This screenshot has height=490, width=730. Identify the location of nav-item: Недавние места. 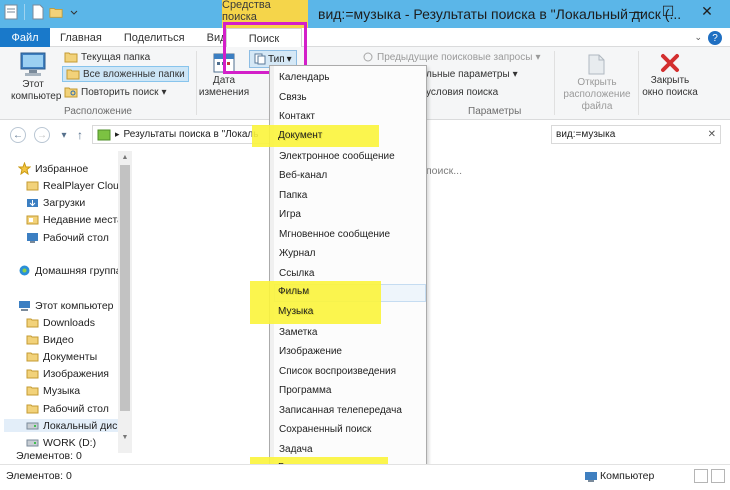
(74, 219).